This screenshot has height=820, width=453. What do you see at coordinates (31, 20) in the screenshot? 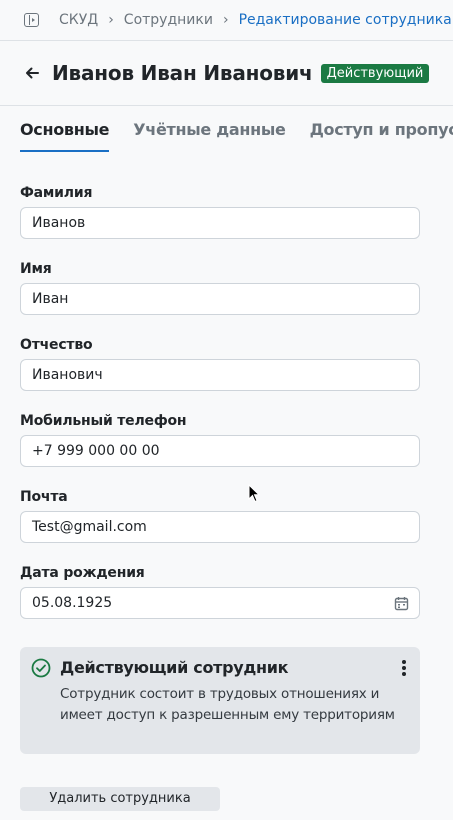
I see `sidebar-toggle-icon` at bounding box center [31, 20].